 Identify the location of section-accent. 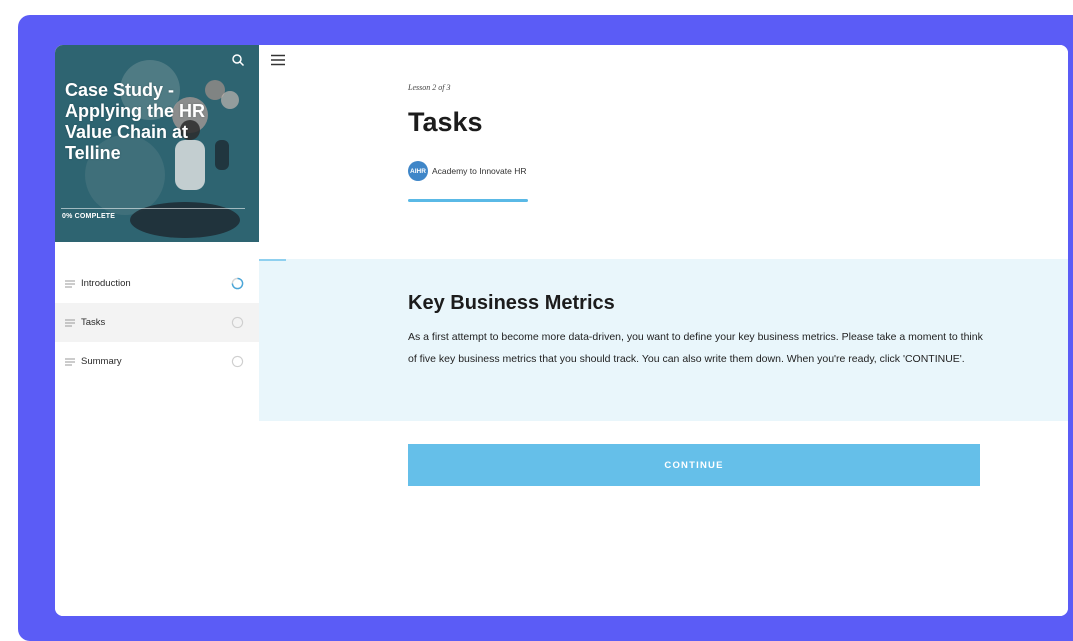
(272, 260).